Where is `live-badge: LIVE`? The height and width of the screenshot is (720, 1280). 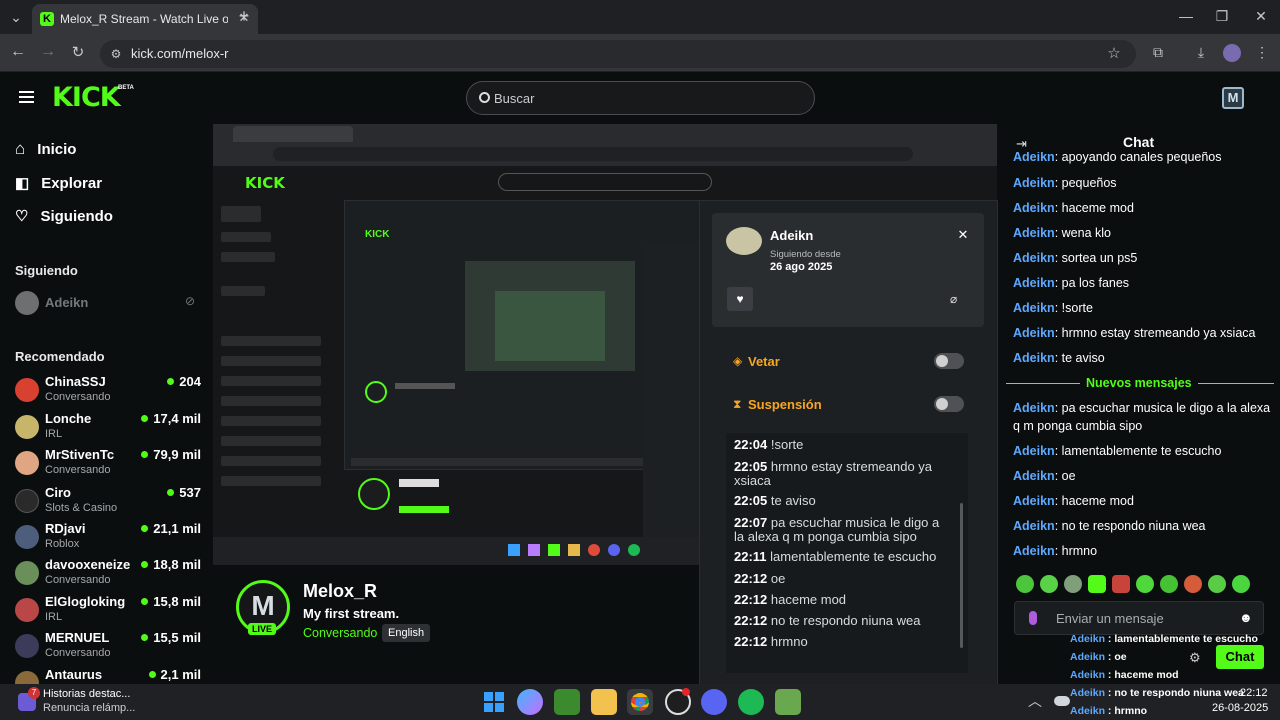
live-badge: LIVE is located at coordinates (262, 629).